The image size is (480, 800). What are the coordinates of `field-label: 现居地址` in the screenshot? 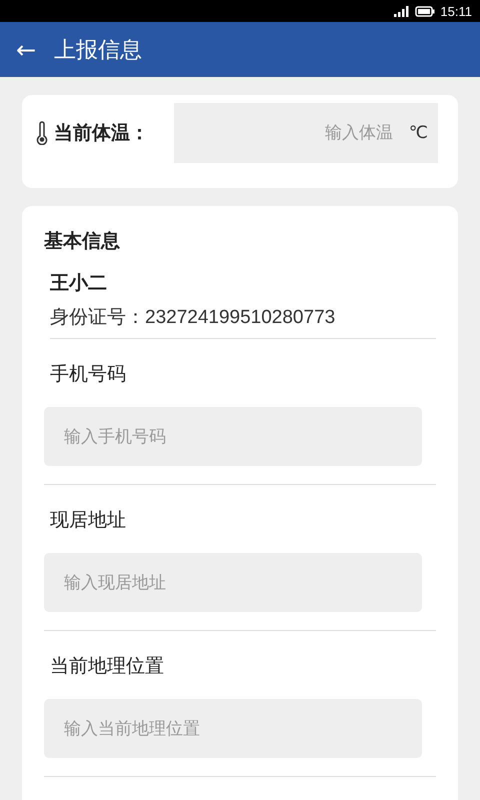 It's located at (88, 520).